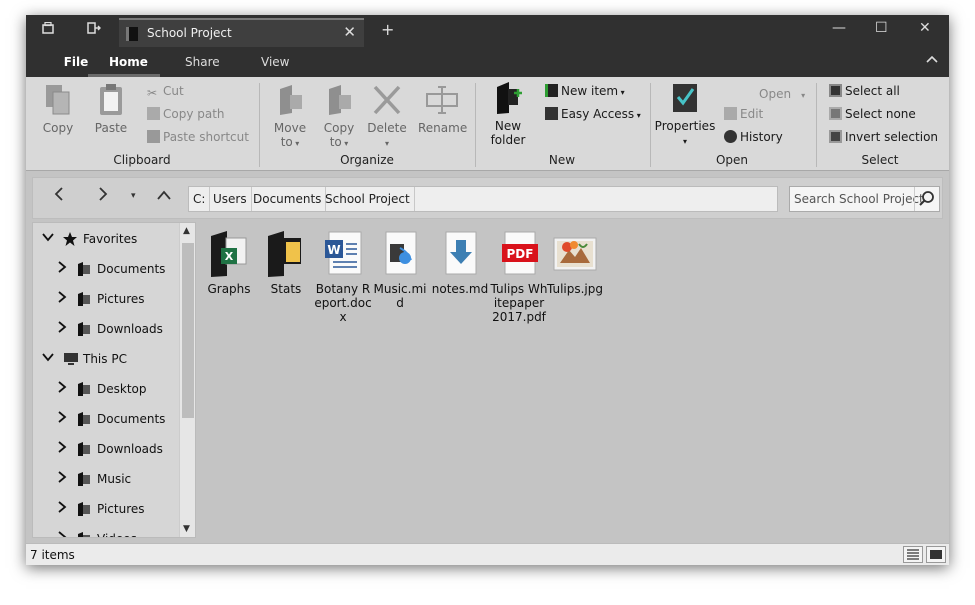 The width and height of the screenshot is (975, 605). Describe the element at coordinates (291, 100) in the screenshot. I see `move-to-icon` at that location.